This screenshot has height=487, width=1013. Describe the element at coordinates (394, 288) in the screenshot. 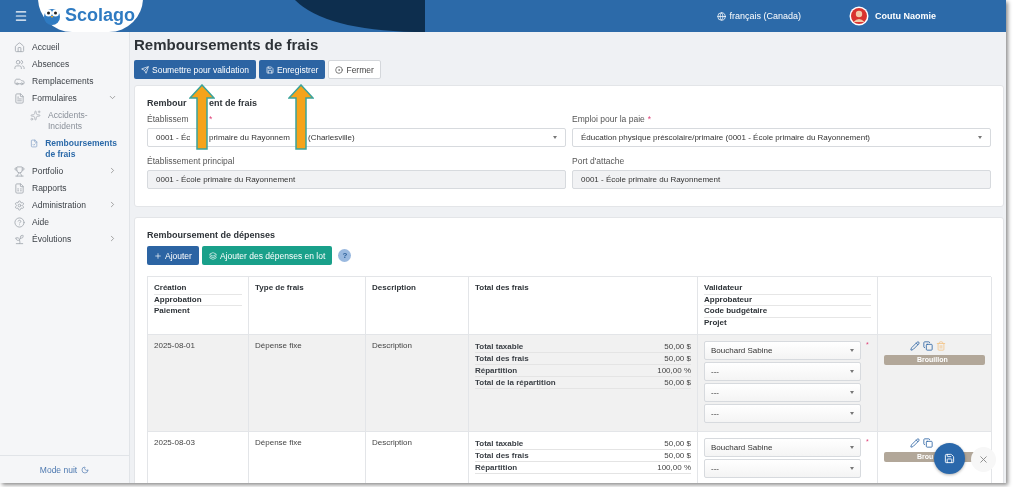

I see `column-header: Description` at that location.